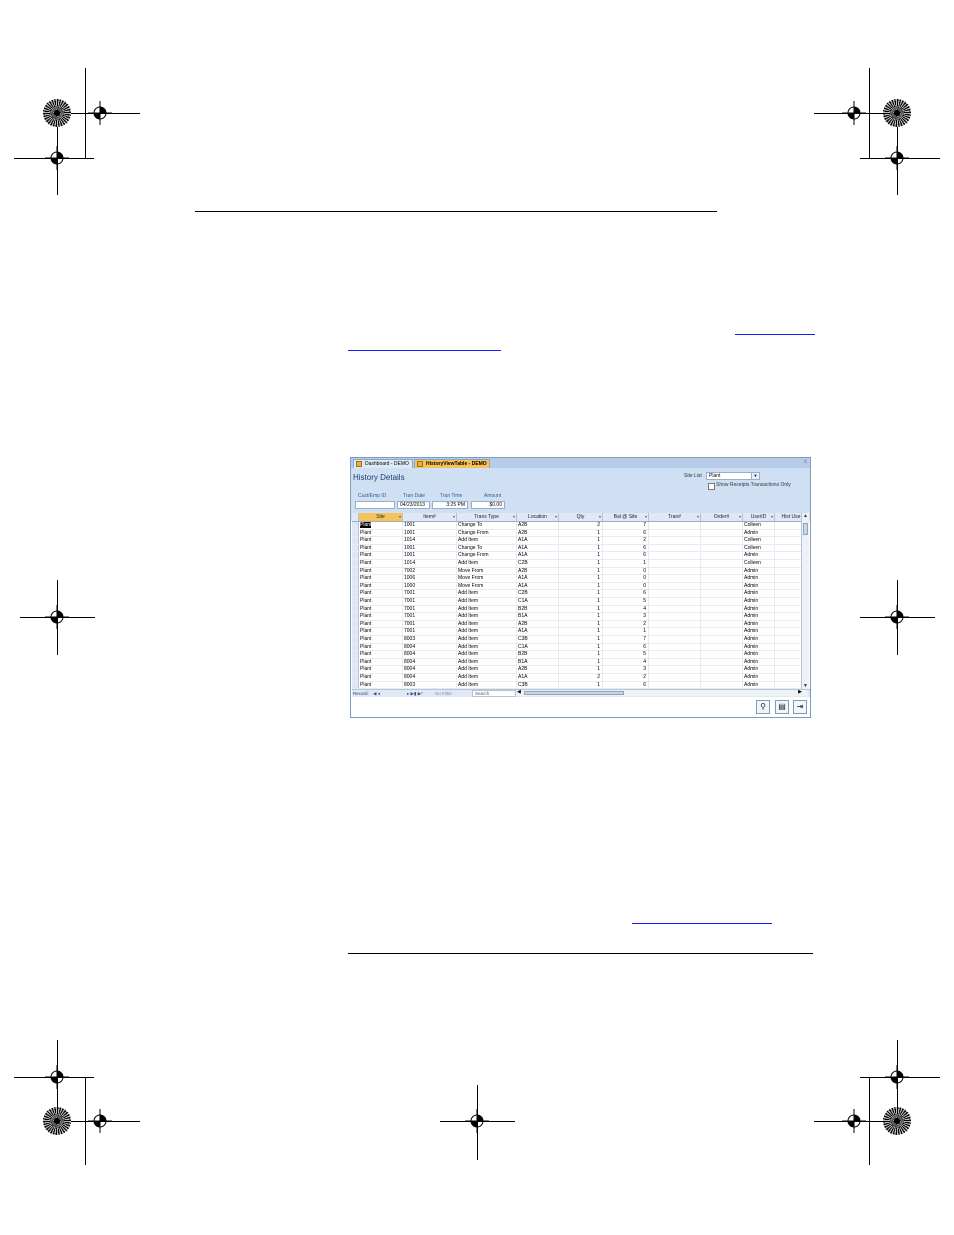 This screenshot has height=1235, width=954. Describe the element at coordinates (576, 533) in the screenshot. I see `table-row: Plant 1001 Change From A2B 1 6 Admin` at that location.